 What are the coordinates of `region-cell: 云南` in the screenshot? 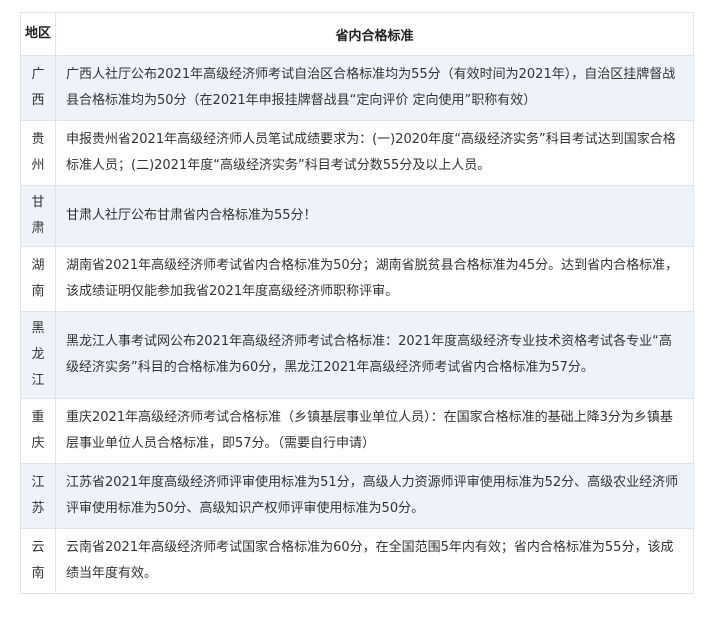 It's located at (38, 561).